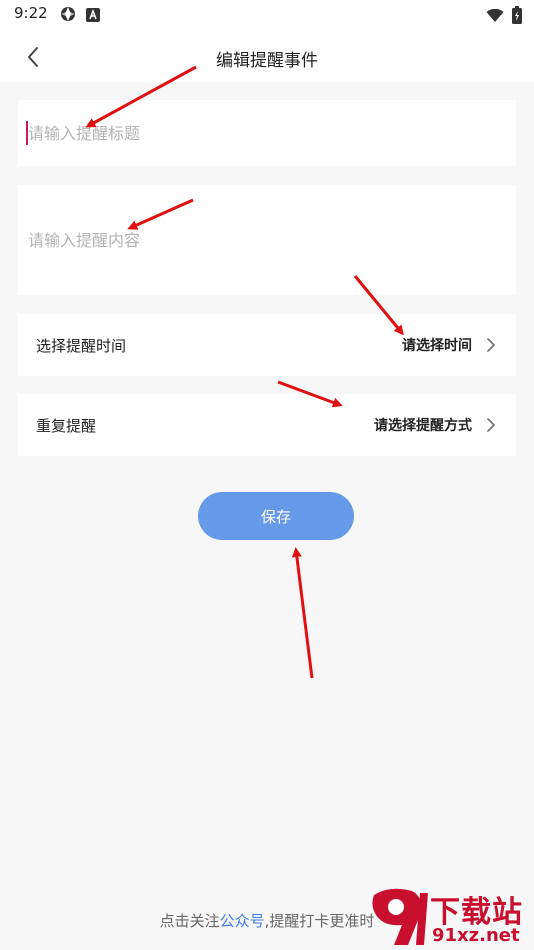  What do you see at coordinates (267, 425) in the screenshot?
I see `repeat-reminder-row: 重复提醒 请选择提醒方式` at bounding box center [267, 425].